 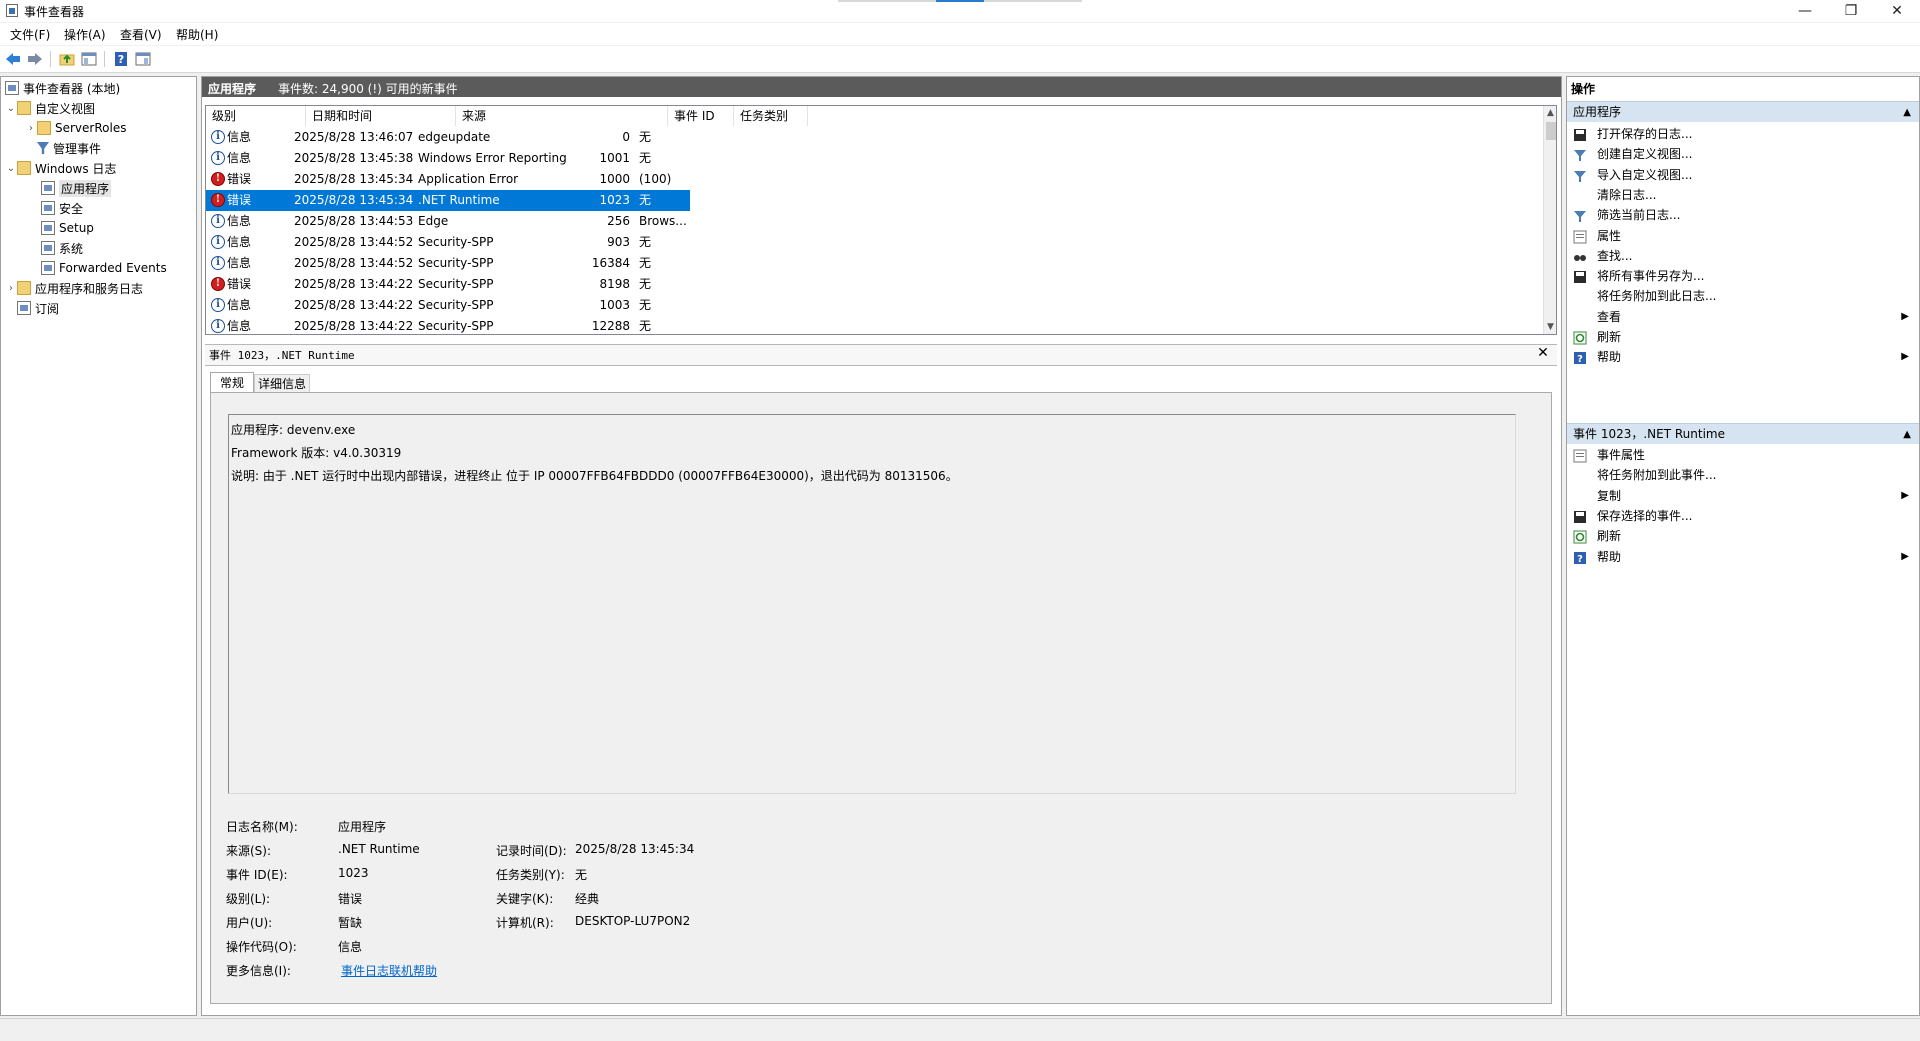 I want to click on column-datetime: 日期和时间, so click(x=381, y=116).